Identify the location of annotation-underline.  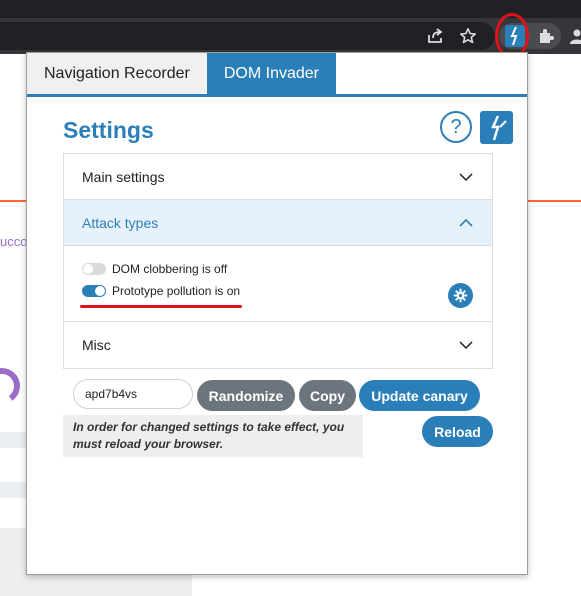
(161, 306).